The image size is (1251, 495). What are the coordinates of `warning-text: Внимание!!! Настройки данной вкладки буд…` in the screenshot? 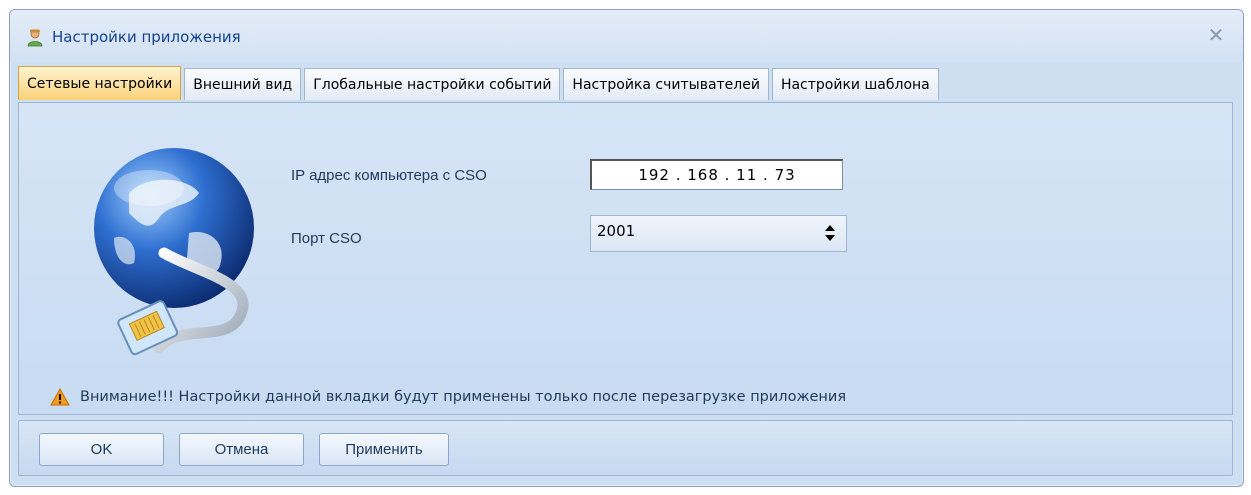 It's located at (463, 397).